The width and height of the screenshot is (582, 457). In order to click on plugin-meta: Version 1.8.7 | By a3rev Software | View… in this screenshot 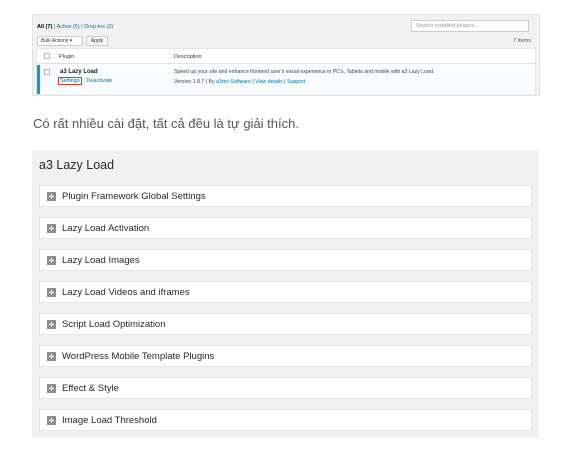, I will do `click(239, 82)`.